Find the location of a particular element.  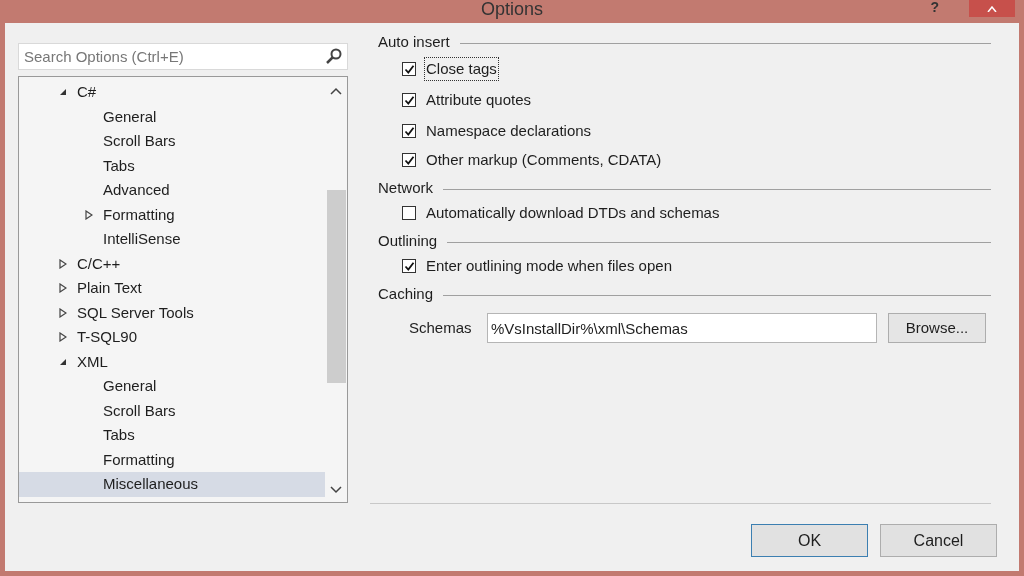

group-heading: Outlining is located at coordinates (408, 240).